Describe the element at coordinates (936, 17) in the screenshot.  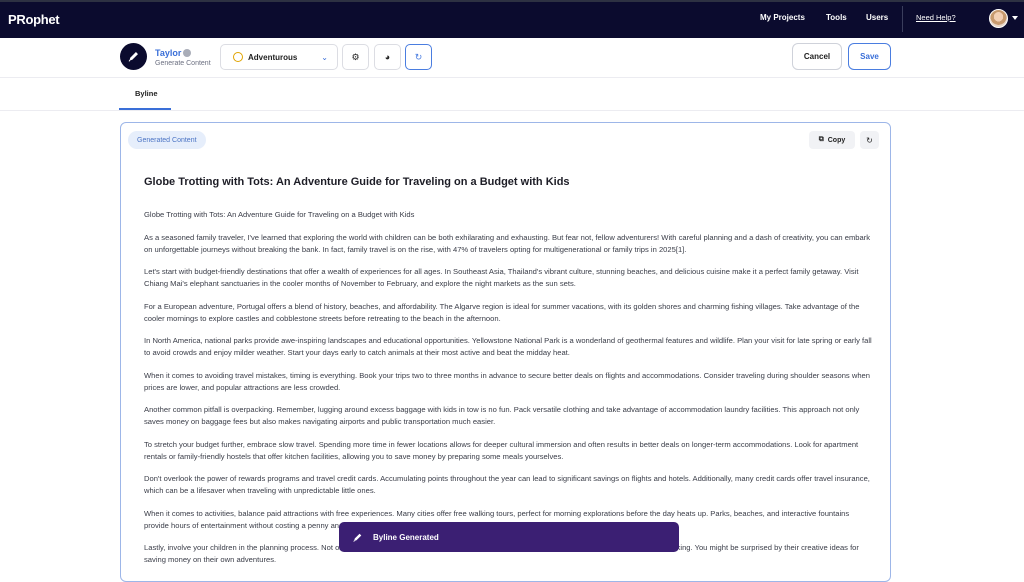
I see `nav-help-link: Need Help?` at that location.